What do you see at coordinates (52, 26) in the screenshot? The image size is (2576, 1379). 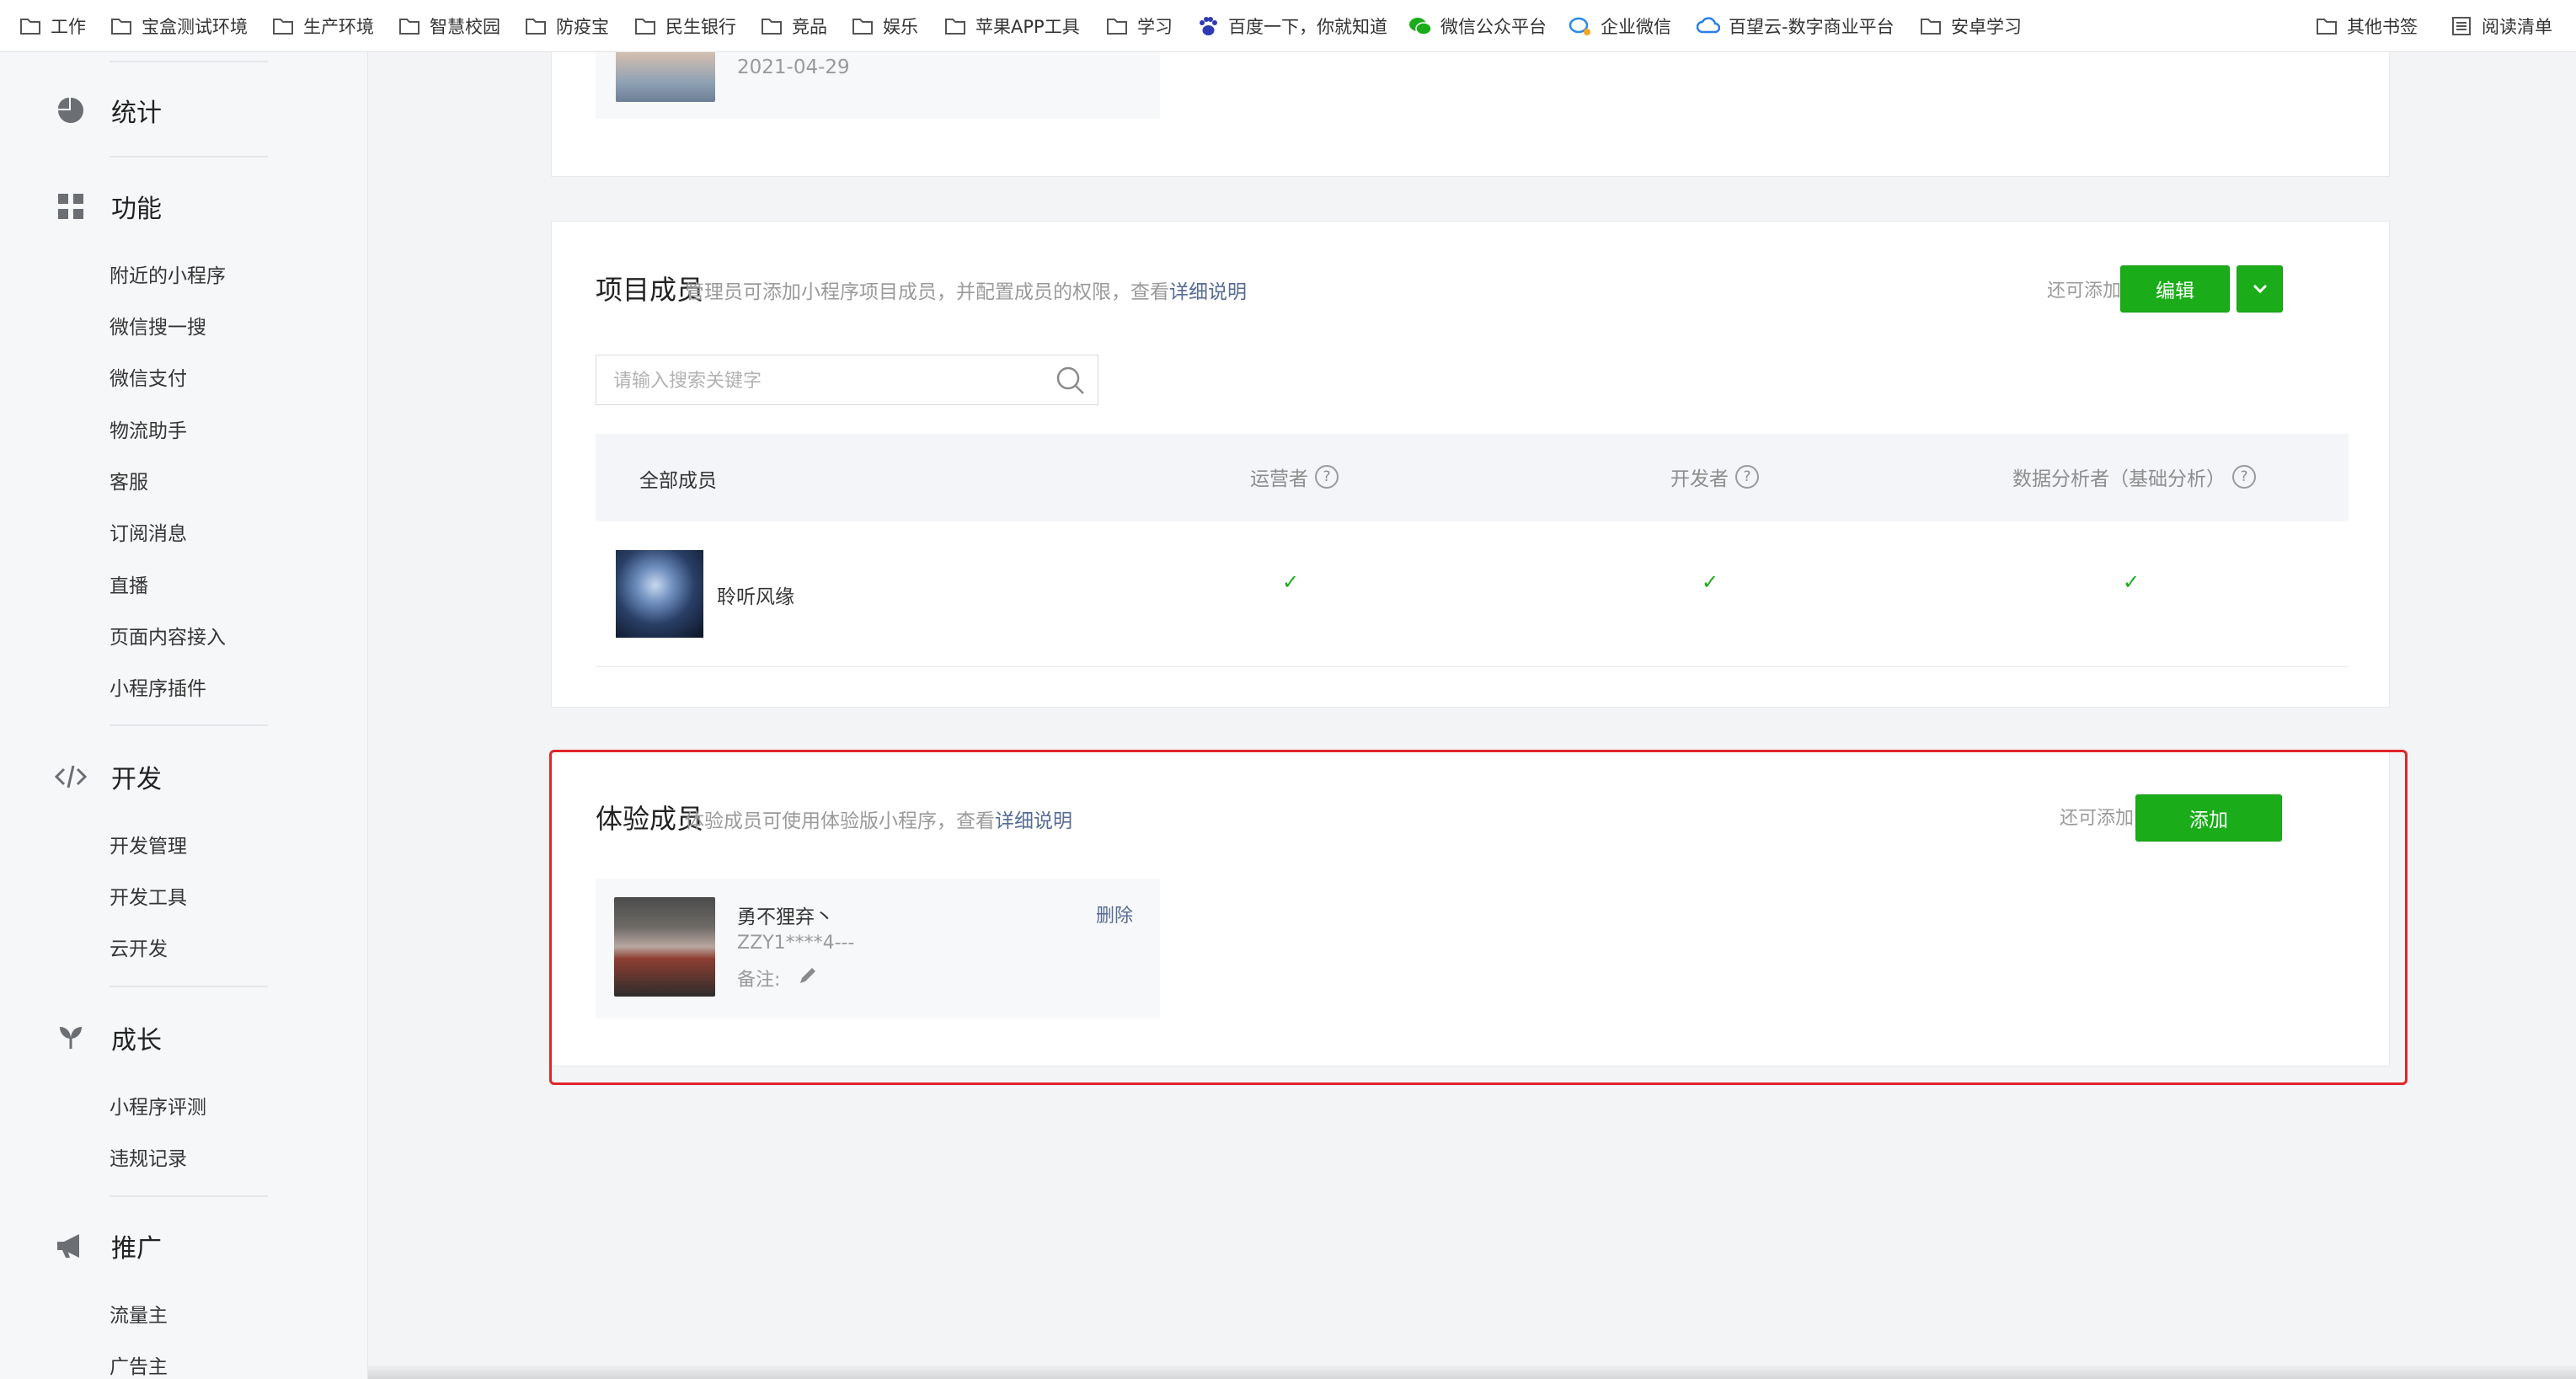 I see `bookmark-work: 工作` at bounding box center [52, 26].